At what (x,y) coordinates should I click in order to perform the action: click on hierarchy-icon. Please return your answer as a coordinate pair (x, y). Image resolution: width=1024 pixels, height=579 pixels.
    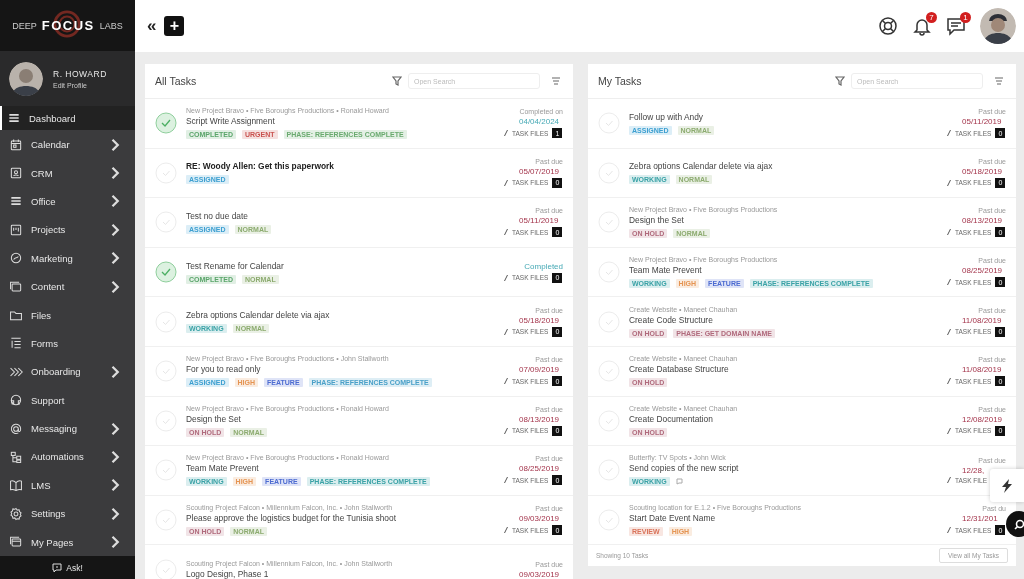
    Looking at the image, I should click on (16, 456).